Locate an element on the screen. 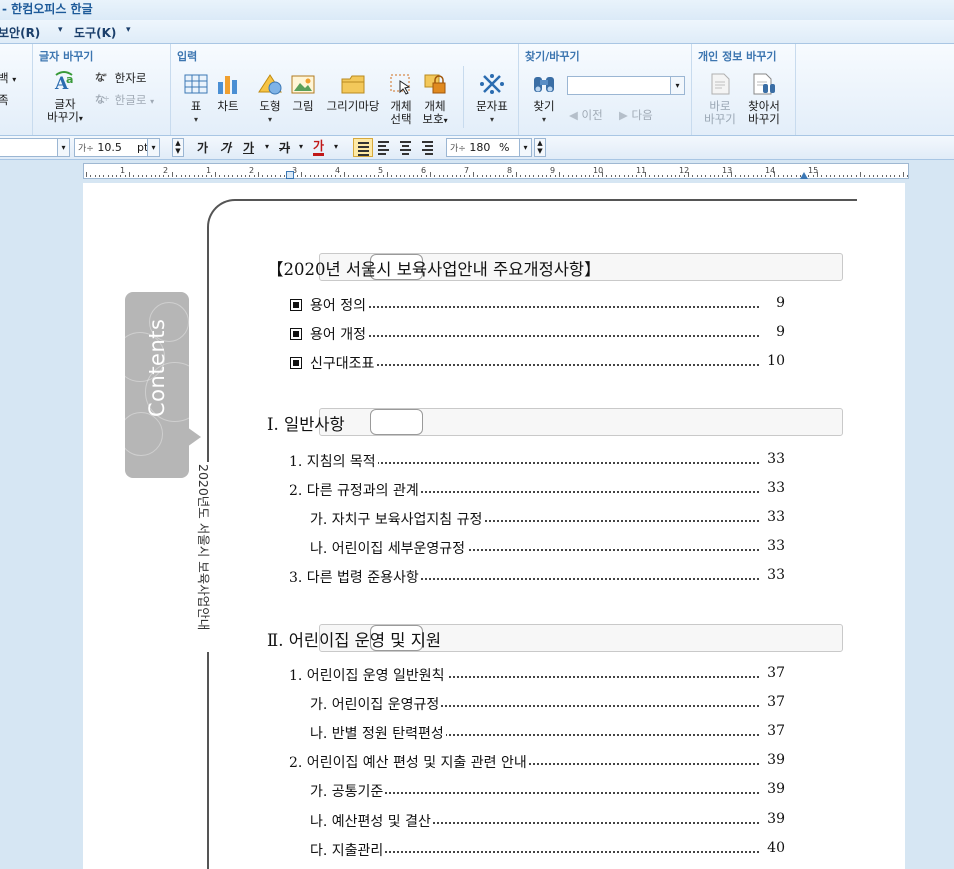  toc-entry: 다. 지출관리 40 is located at coordinates (552, 849).